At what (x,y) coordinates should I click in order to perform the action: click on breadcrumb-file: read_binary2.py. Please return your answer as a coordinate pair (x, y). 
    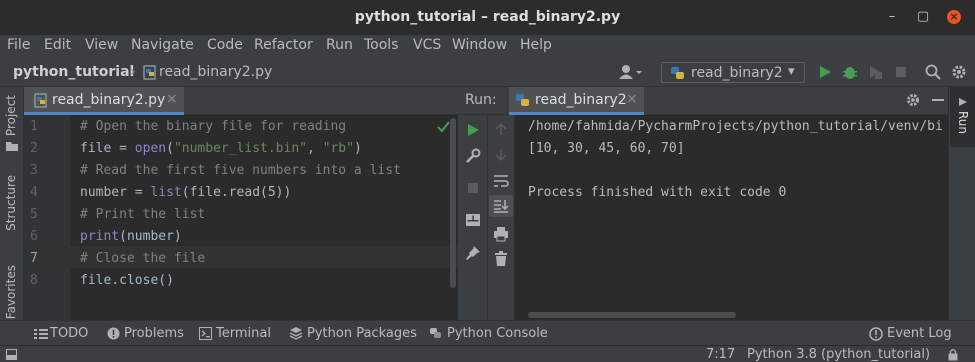
    Looking at the image, I should click on (215, 72).